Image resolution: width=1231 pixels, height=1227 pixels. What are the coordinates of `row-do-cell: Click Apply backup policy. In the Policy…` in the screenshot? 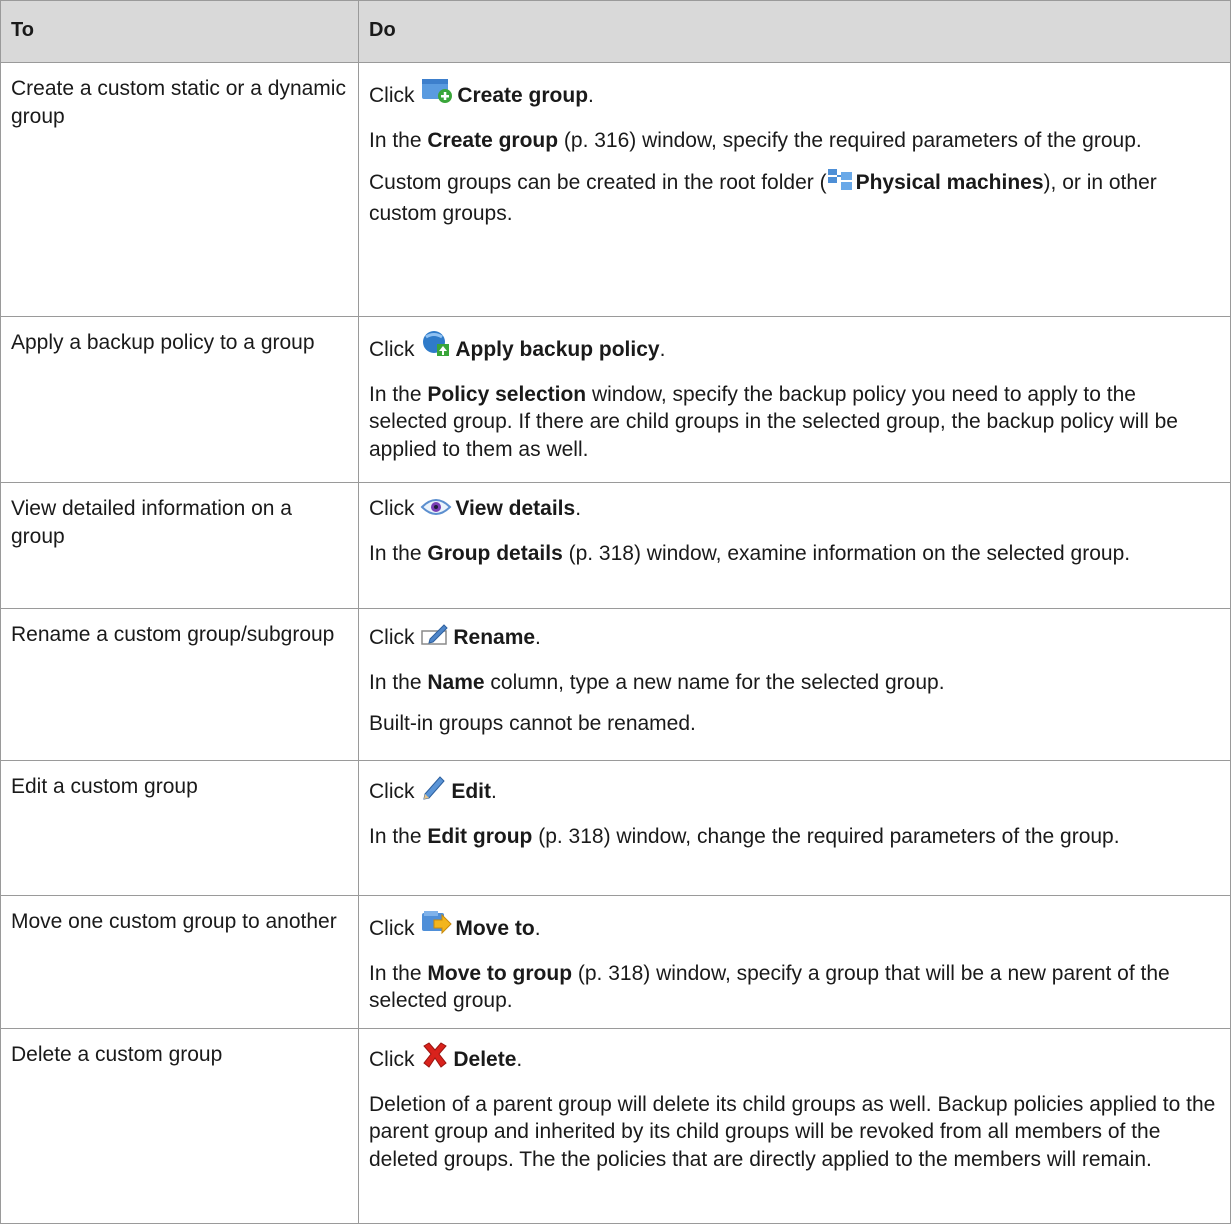 It's located at (794, 399).